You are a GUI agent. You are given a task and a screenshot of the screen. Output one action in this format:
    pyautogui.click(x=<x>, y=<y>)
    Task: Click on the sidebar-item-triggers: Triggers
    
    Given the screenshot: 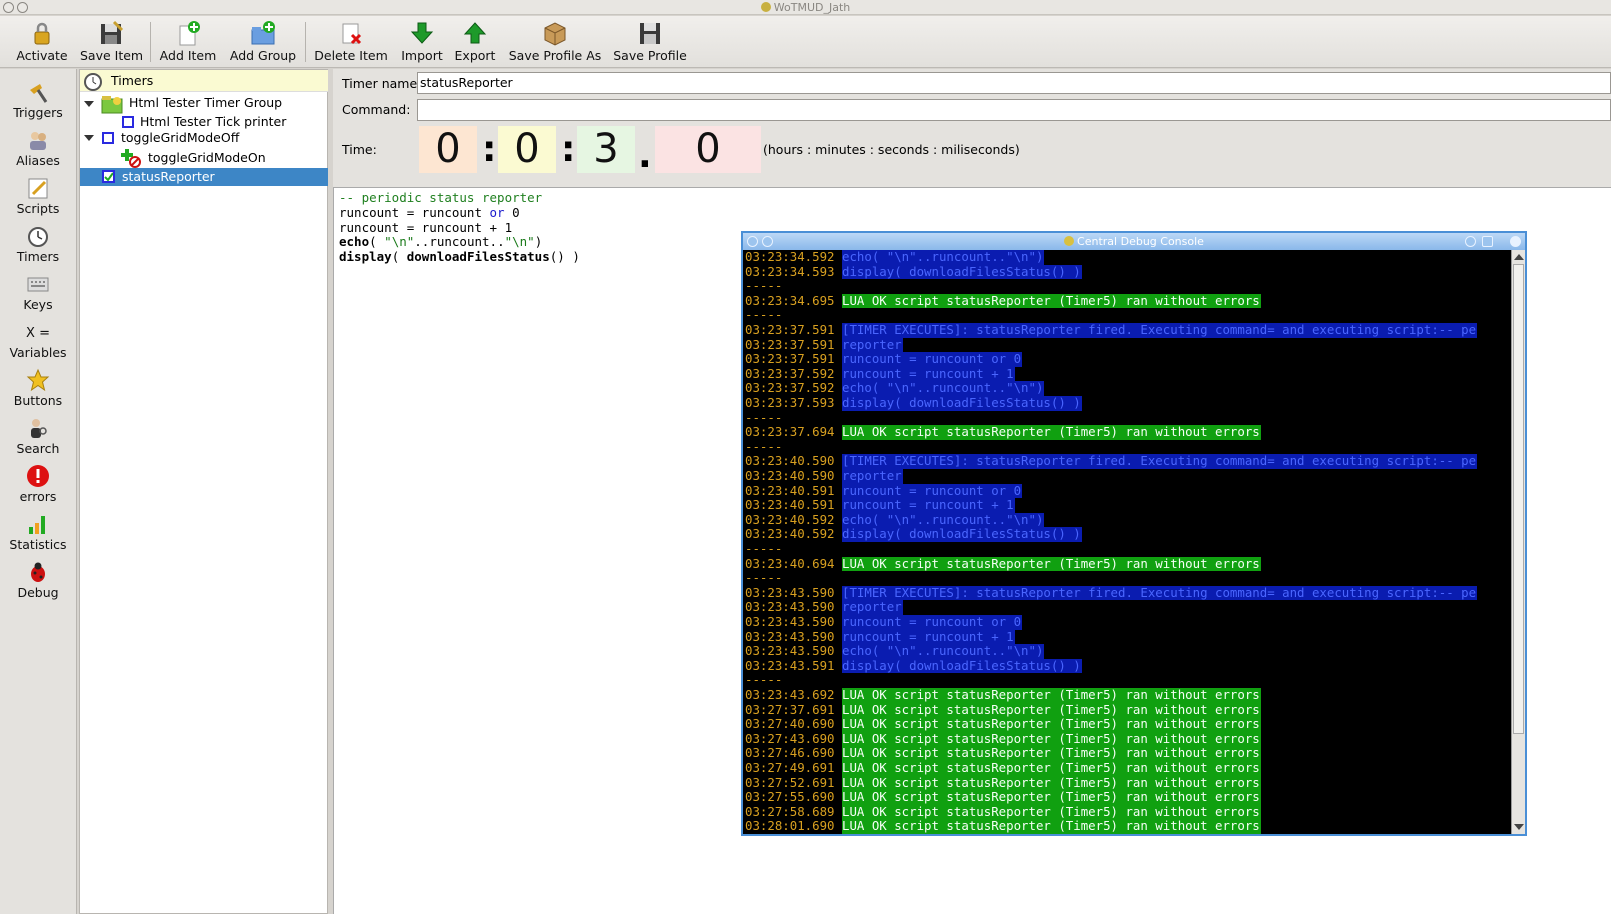 What is the action you would take?
    pyautogui.click(x=38, y=100)
    